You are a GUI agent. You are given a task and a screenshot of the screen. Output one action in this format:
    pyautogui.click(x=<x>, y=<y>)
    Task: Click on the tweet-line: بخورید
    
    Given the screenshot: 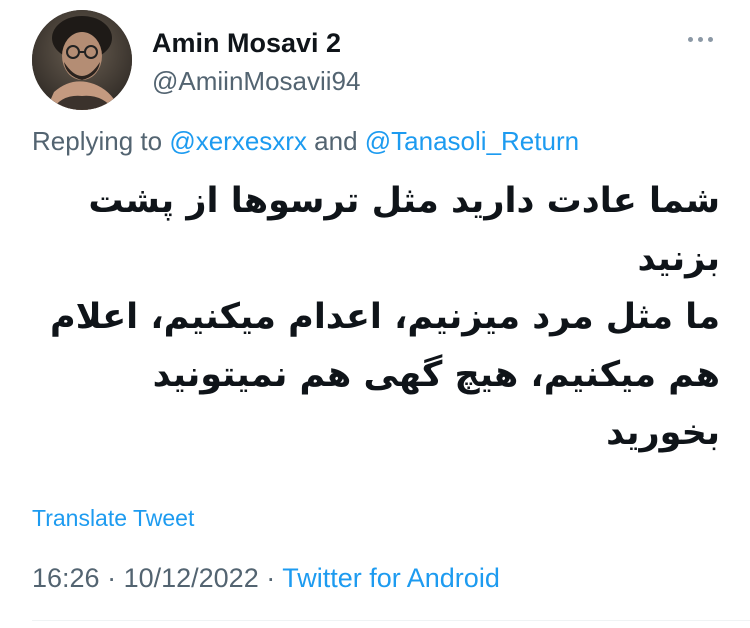 What is the action you would take?
    pyautogui.click(x=663, y=433)
    